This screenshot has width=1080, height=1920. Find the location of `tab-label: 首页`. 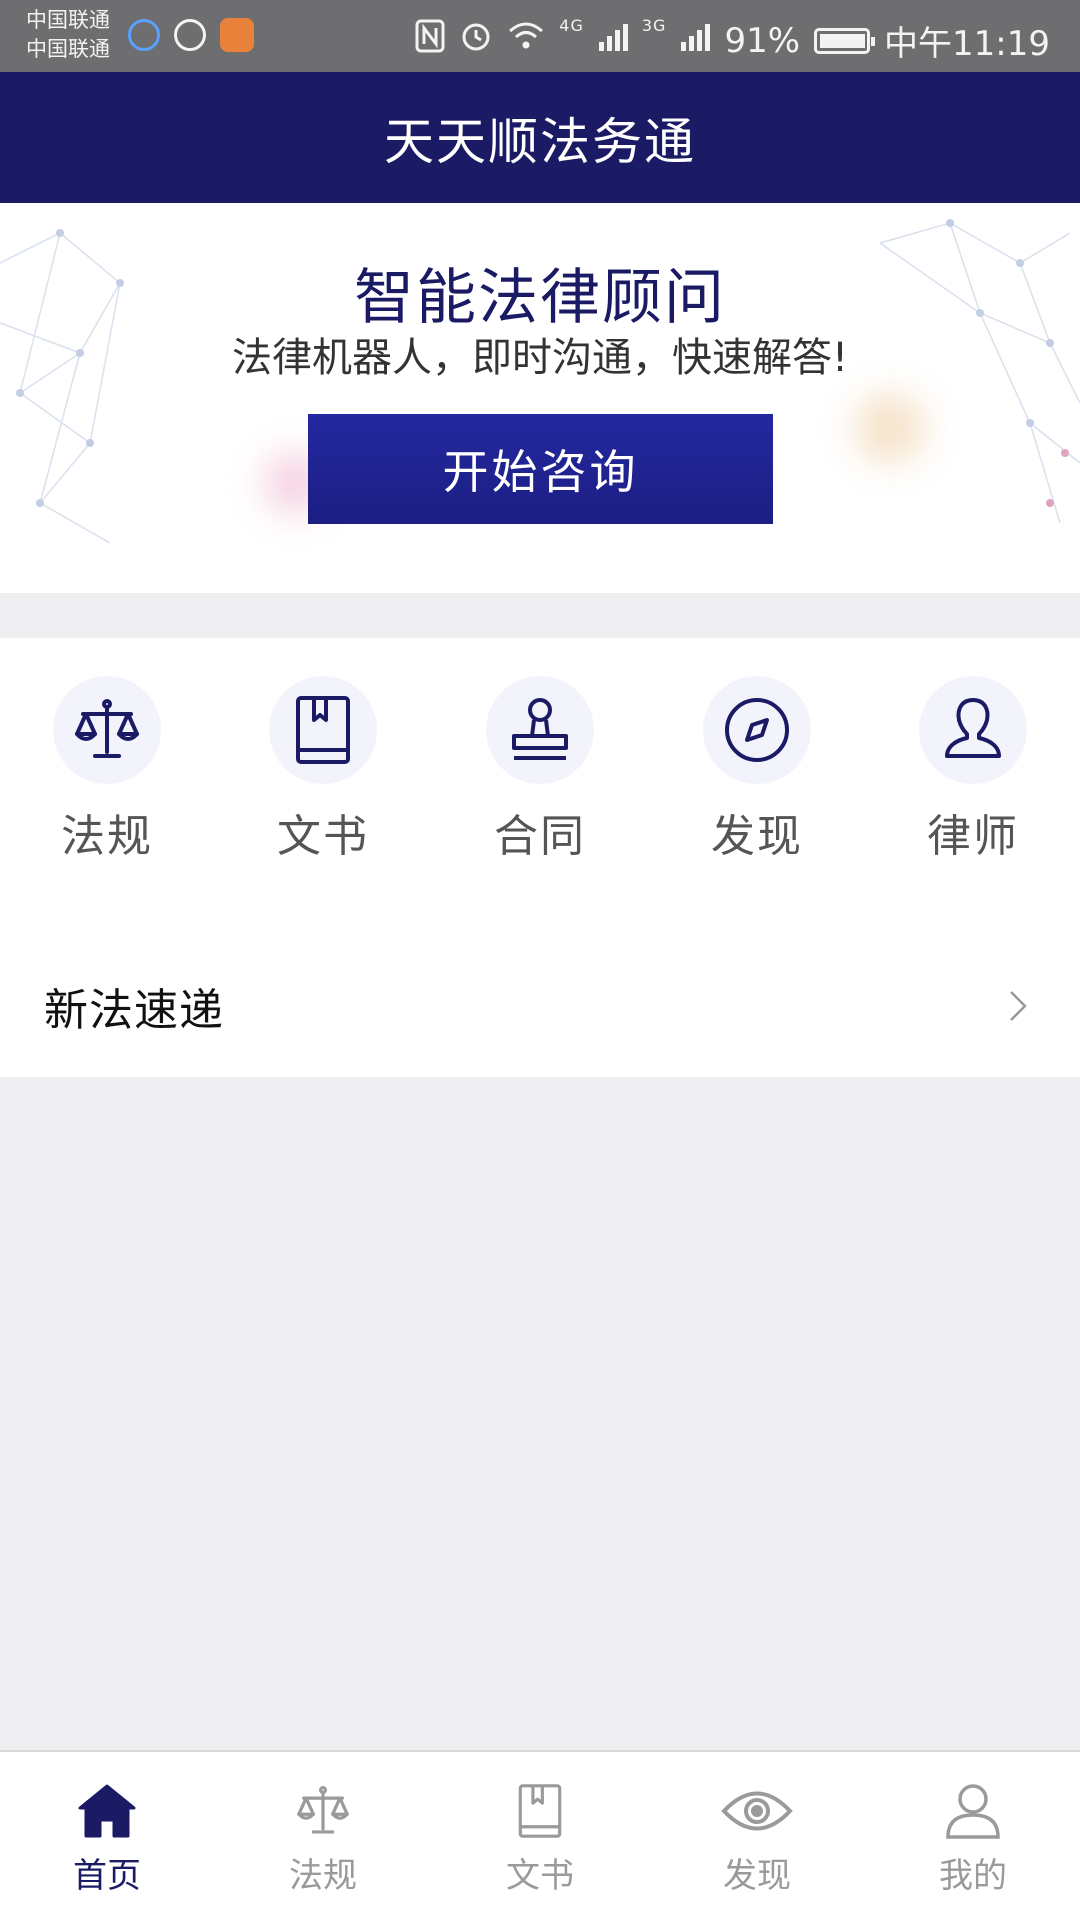

tab-label: 首页 is located at coordinates (107, 1876).